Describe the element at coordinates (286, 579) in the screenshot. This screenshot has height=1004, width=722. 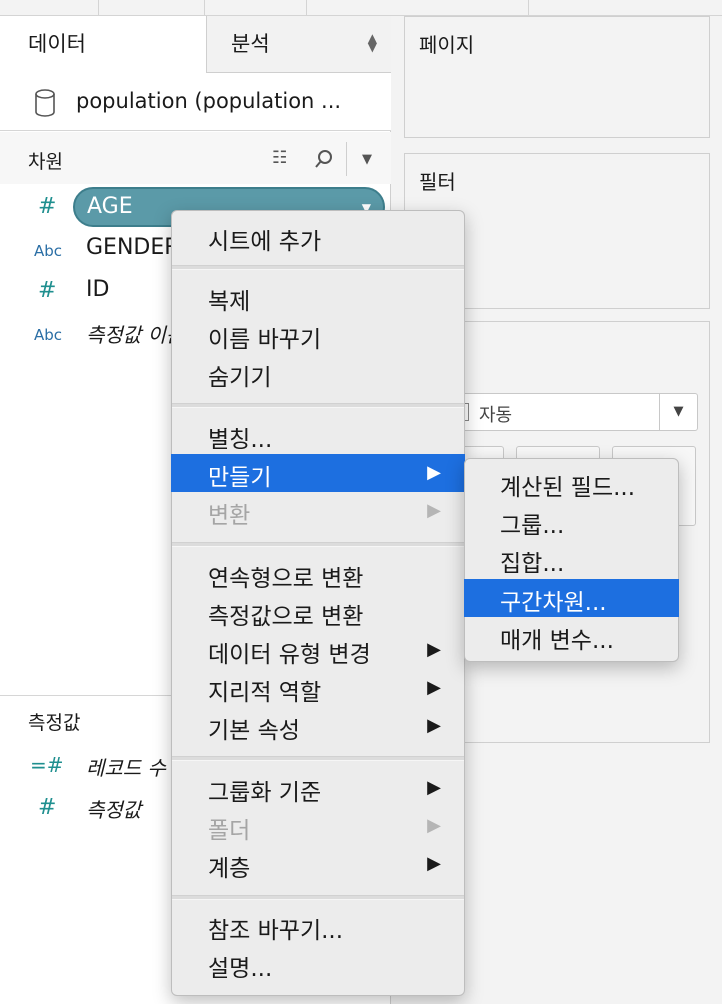
I see `menu-item-label: 연속형으로 변환` at that location.